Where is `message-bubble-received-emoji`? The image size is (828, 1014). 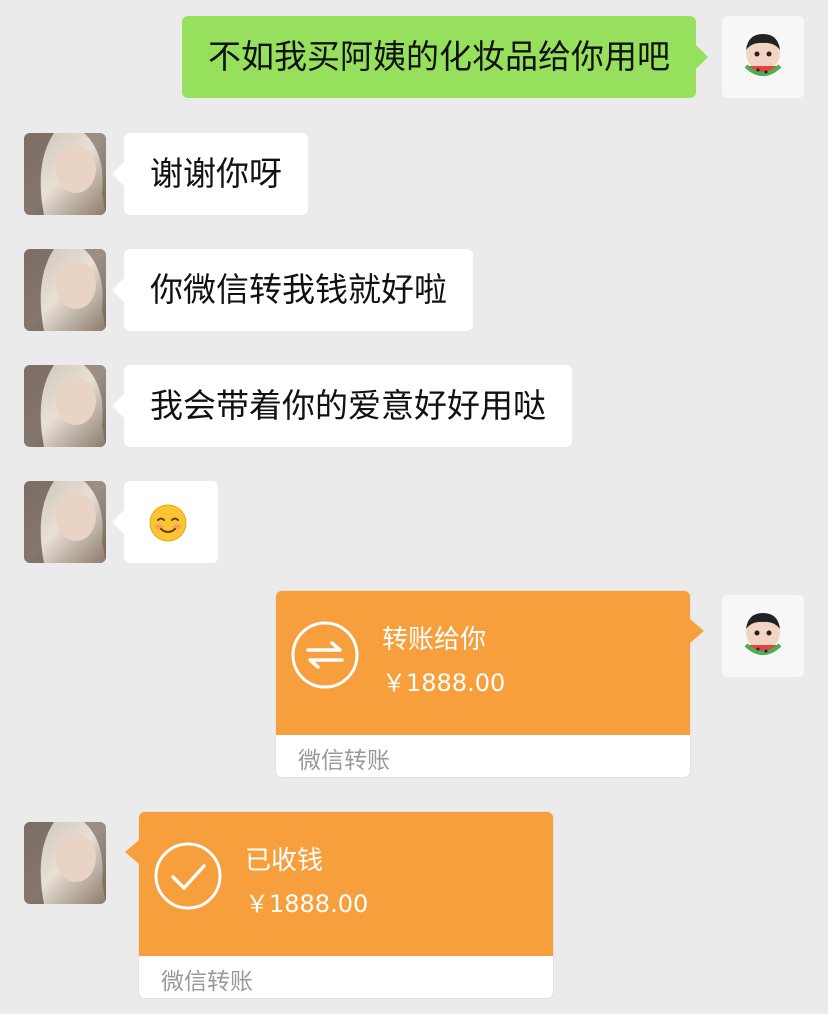 message-bubble-received-emoji is located at coordinates (165, 522).